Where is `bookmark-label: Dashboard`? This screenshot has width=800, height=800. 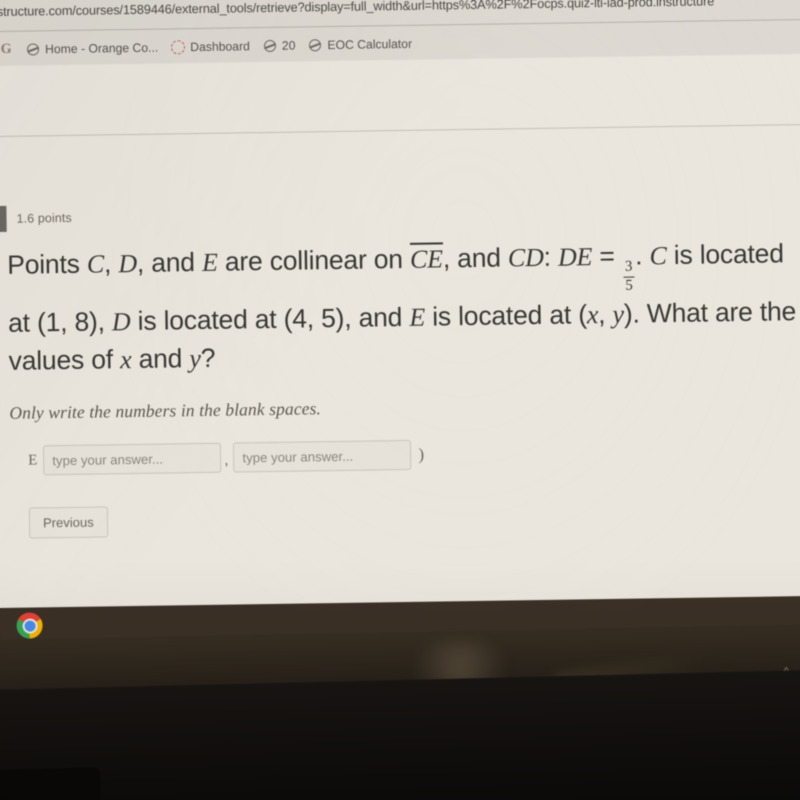 bookmark-label: Dashboard is located at coordinates (220, 47).